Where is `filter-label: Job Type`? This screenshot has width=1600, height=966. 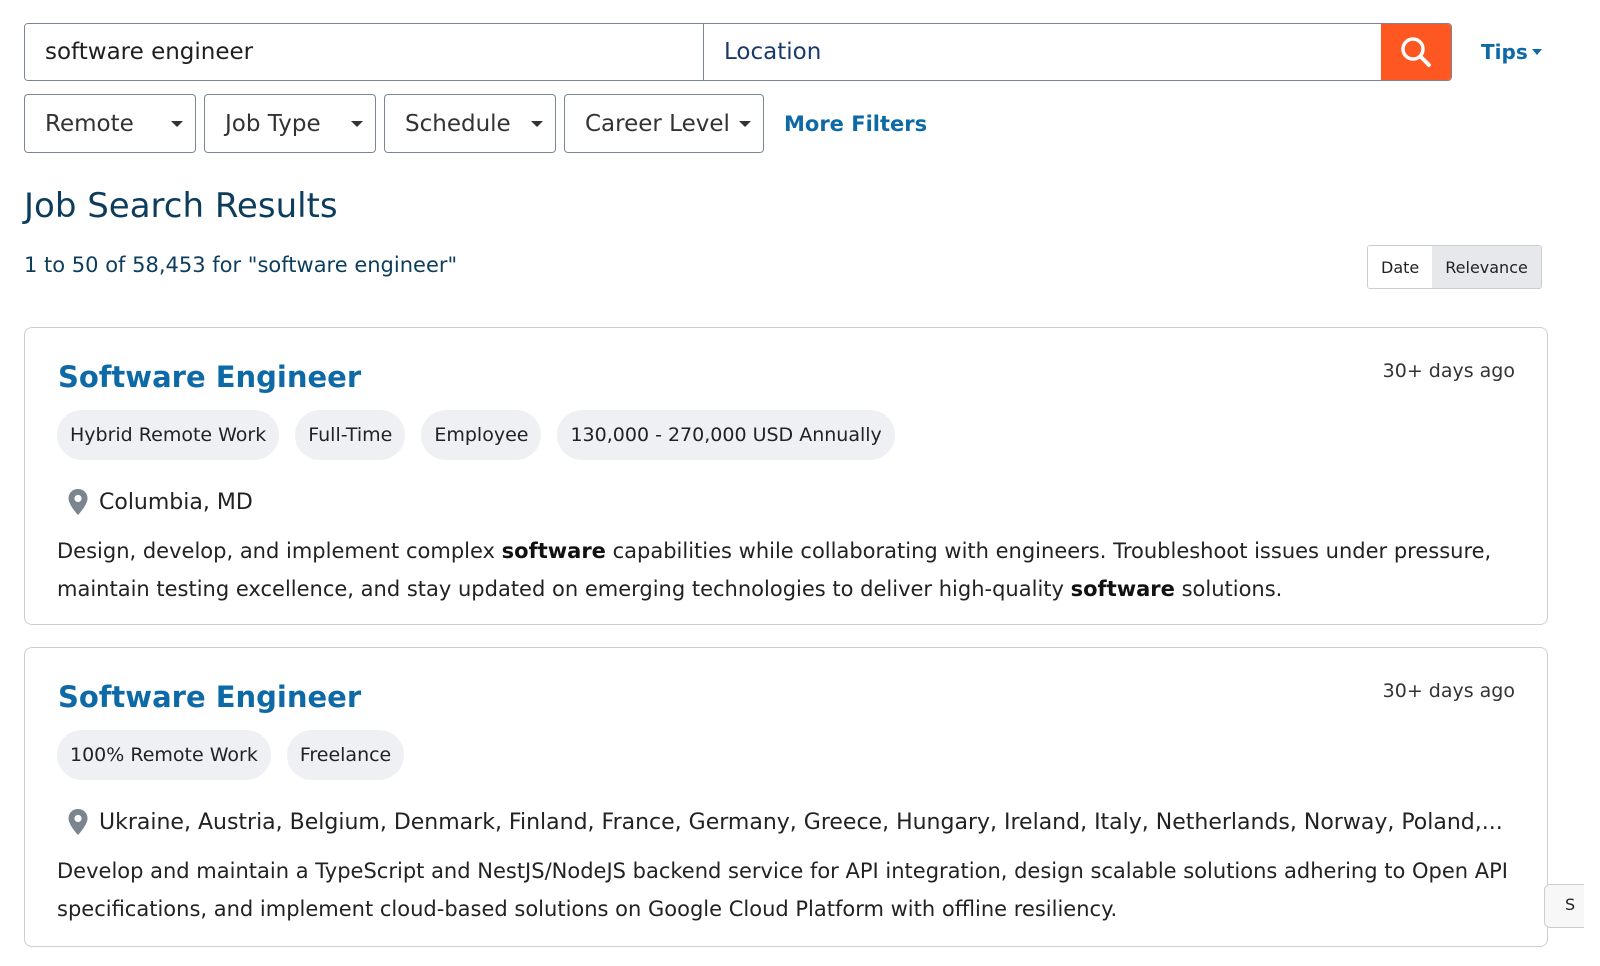
filter-label: Job Type is located at coordinates (273, 123).